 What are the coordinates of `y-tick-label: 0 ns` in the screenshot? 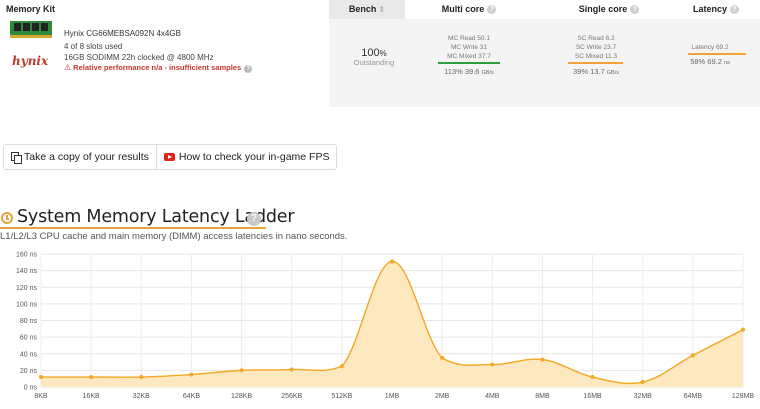 It's located at (31, 388).